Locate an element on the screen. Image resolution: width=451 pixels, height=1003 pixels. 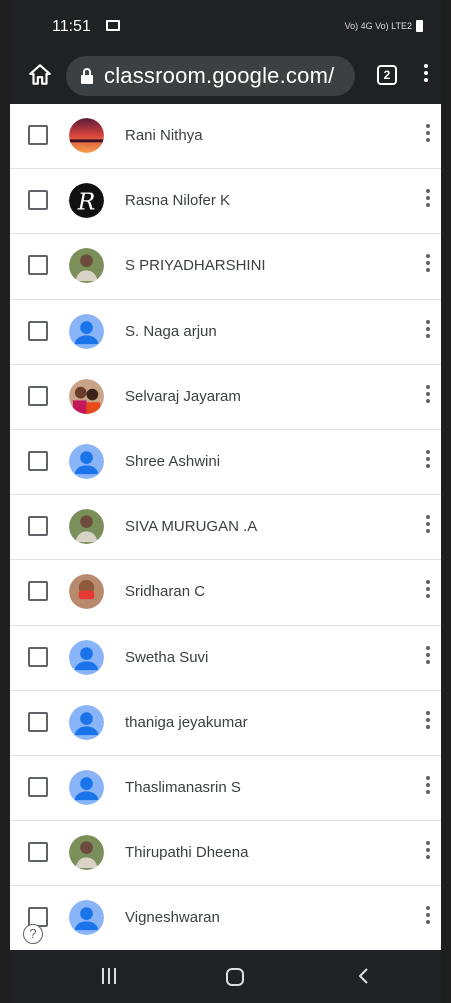
student-name: Sridharan C is located at coordinates (165, 592).